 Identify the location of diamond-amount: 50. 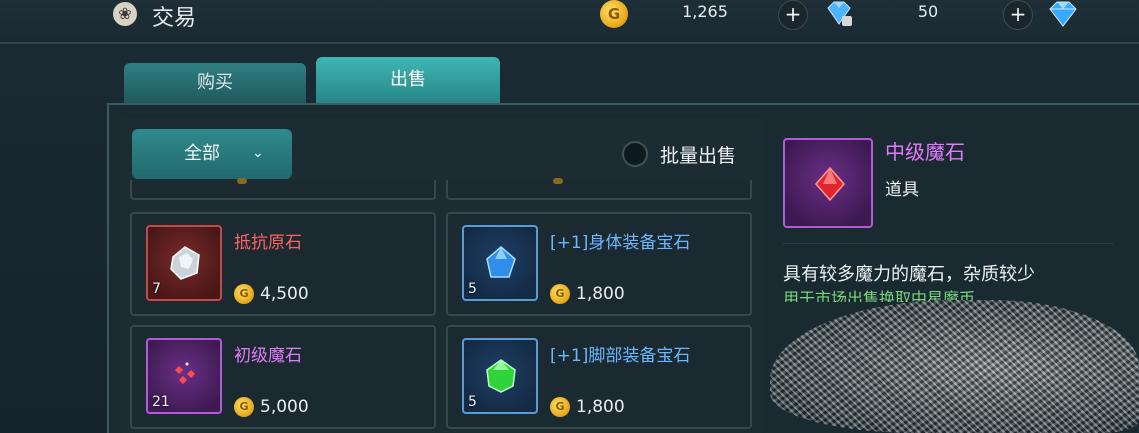
(928, 11).